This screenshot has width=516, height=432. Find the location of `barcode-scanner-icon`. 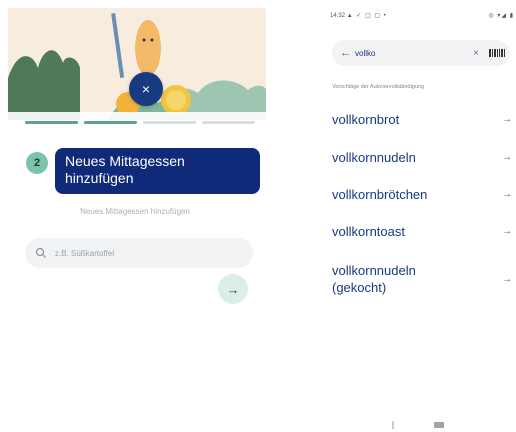

barcode-scanner-icon is located at coordinates (496, 53).